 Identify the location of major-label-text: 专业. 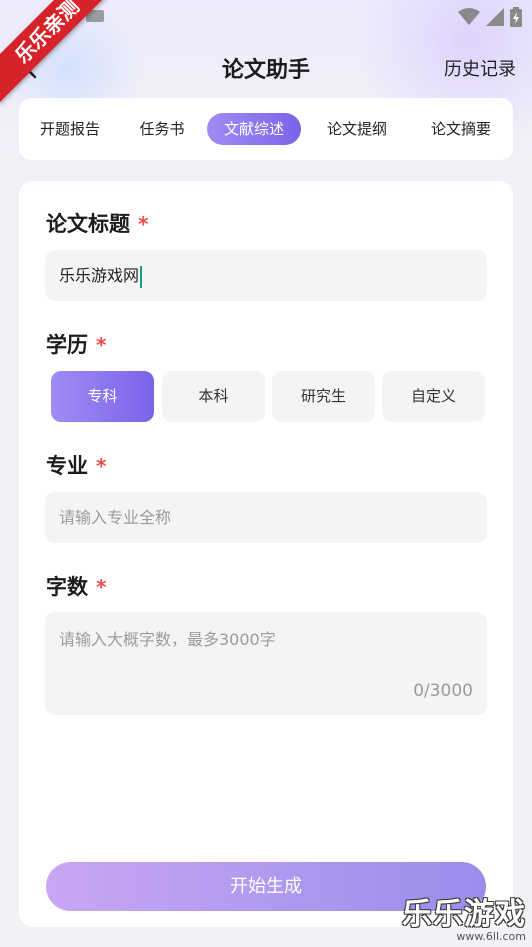
(67, 466).